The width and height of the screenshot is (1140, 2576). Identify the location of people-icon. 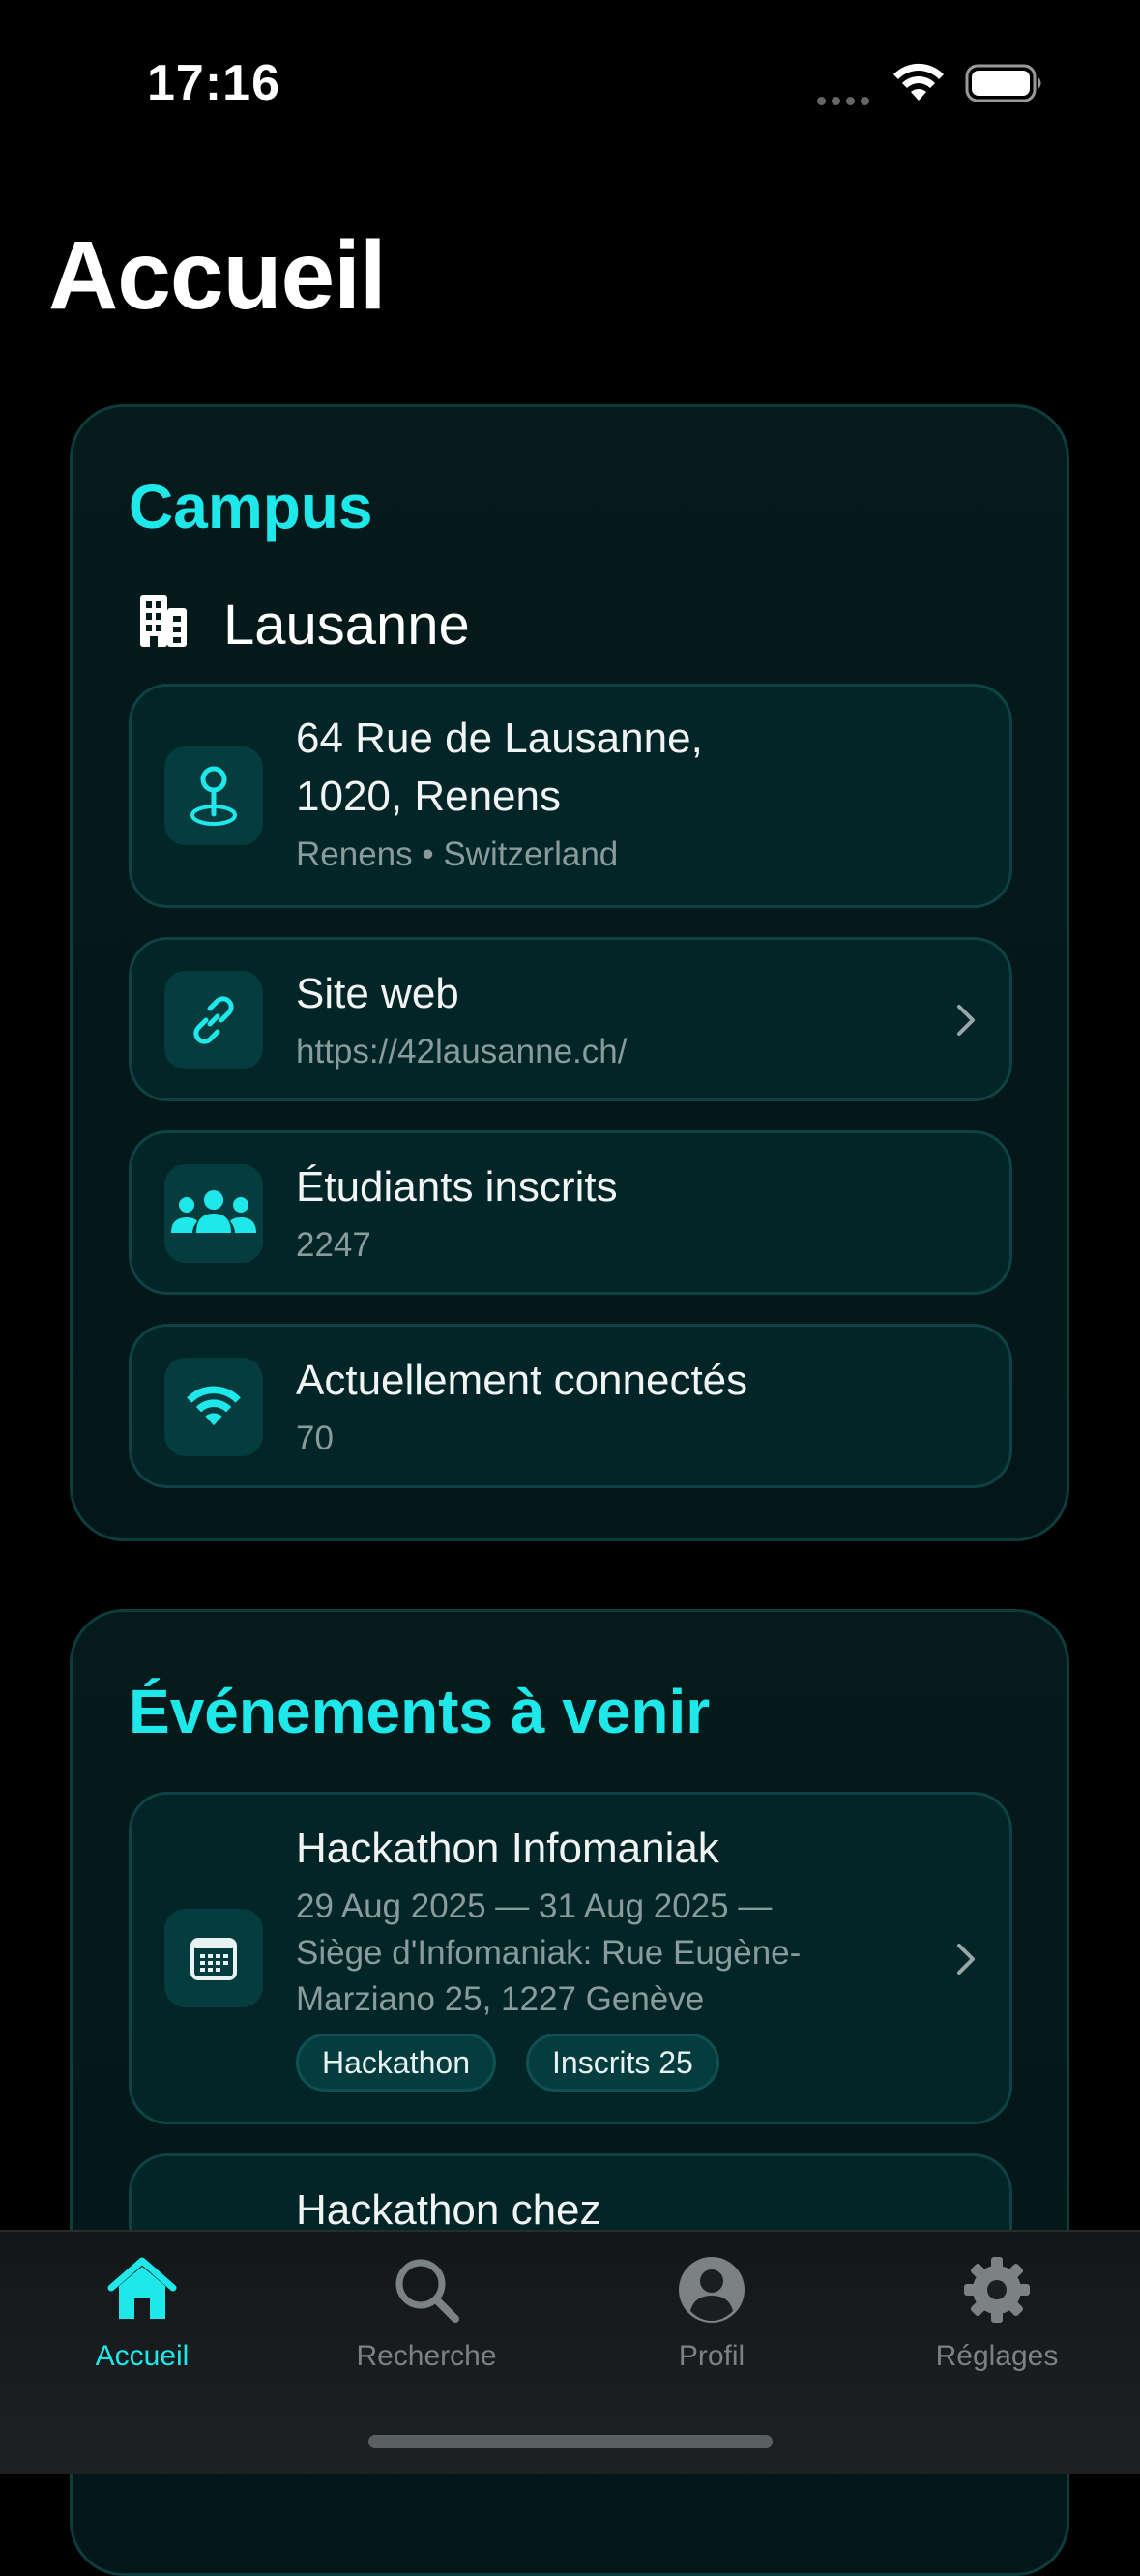
(213, 1211).